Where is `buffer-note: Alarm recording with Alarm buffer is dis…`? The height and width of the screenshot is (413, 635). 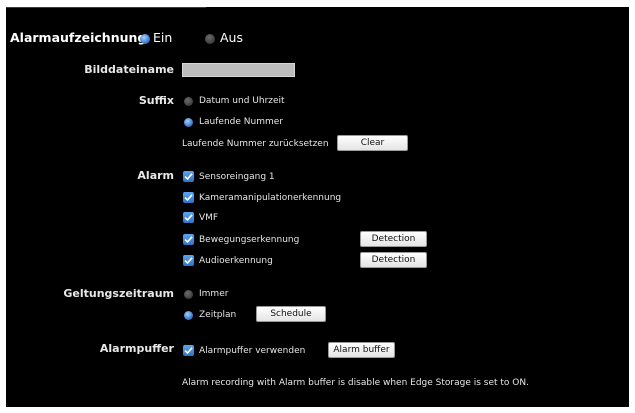
buffer-note: Alarm recording with Alarm buffer is dis… is located at coordinates (355, 383).